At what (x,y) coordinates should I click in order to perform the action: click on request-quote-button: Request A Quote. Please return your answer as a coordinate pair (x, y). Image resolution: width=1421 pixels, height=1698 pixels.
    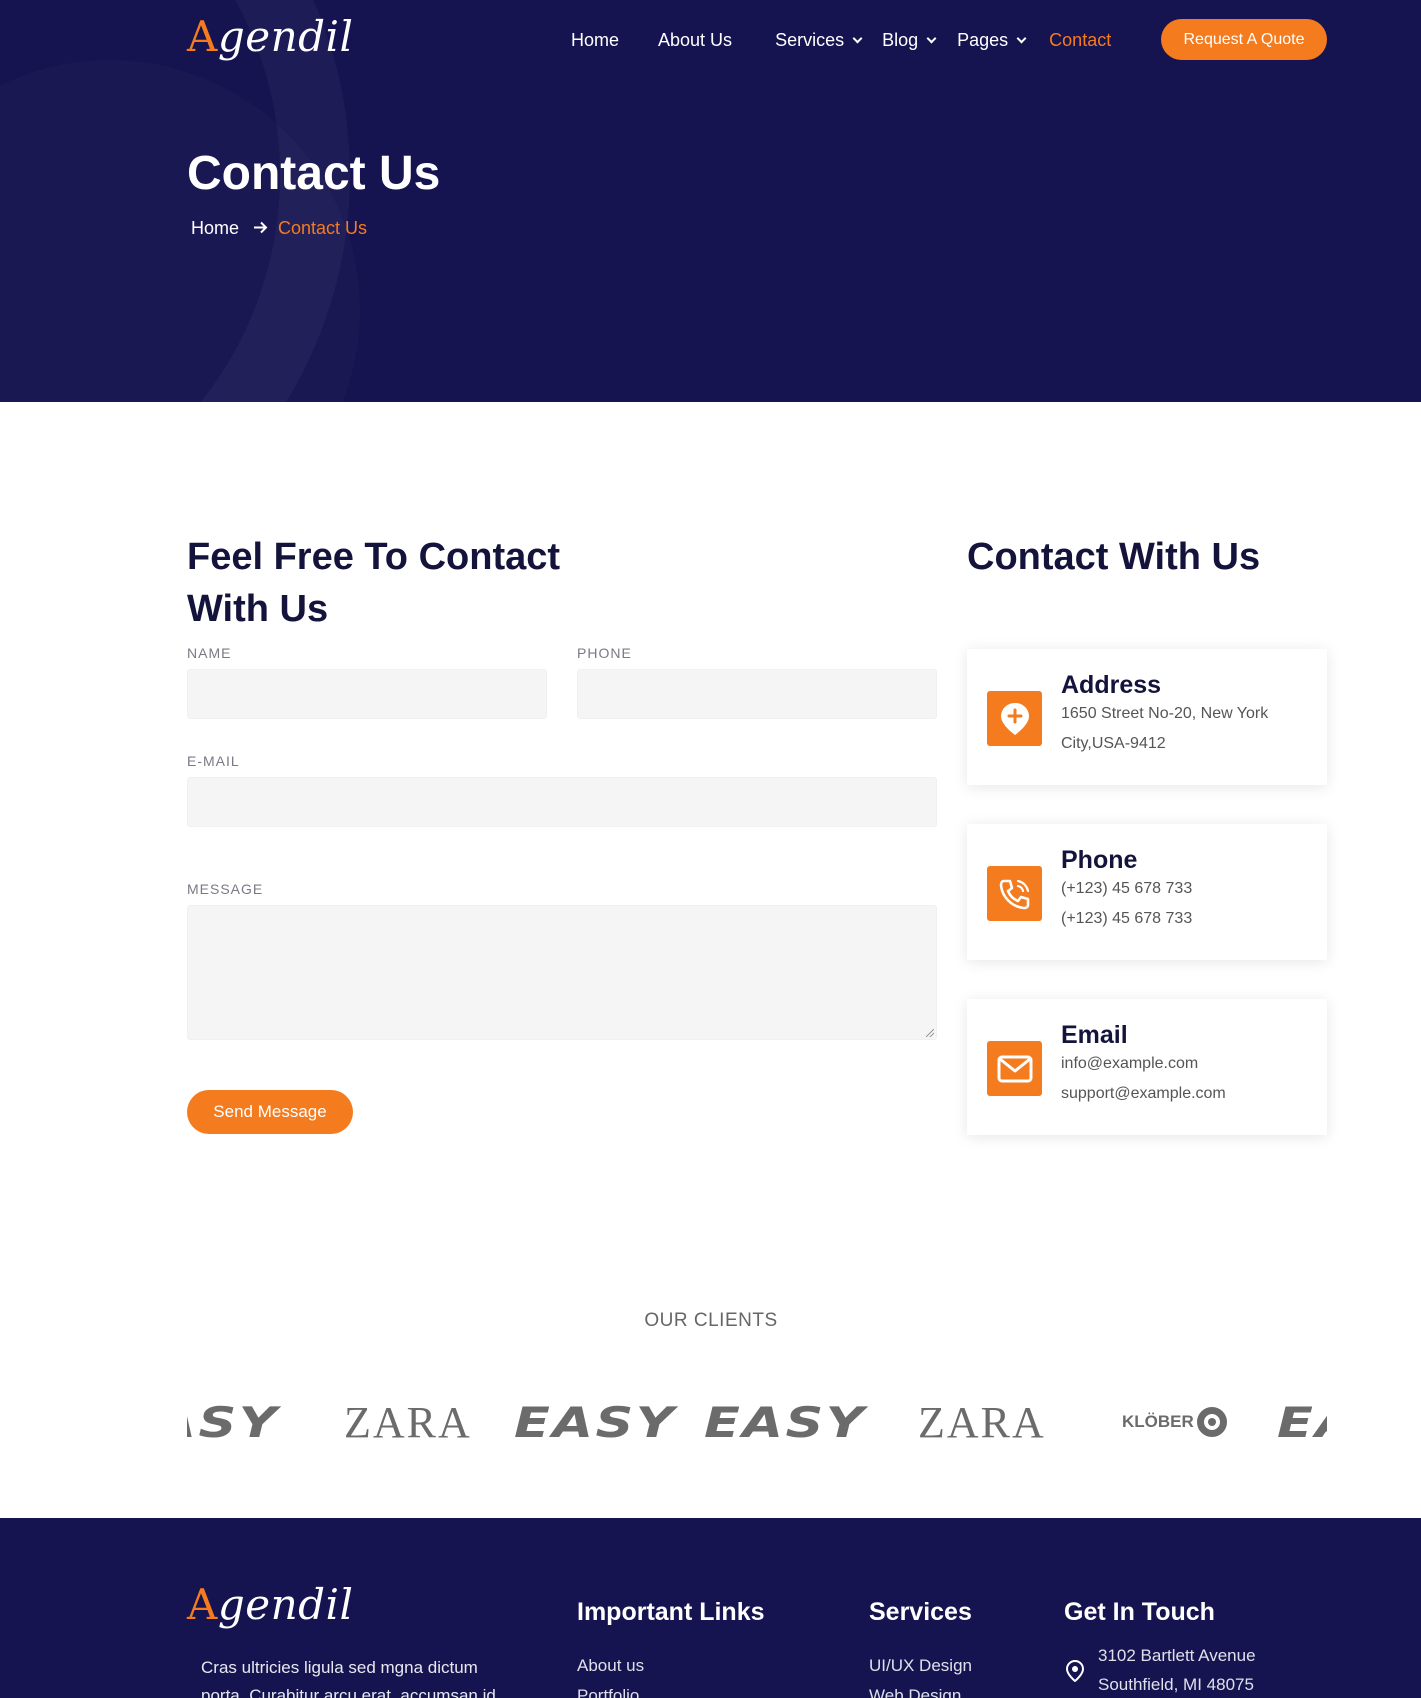
    Looking at the image, I should click on (1244, 39).